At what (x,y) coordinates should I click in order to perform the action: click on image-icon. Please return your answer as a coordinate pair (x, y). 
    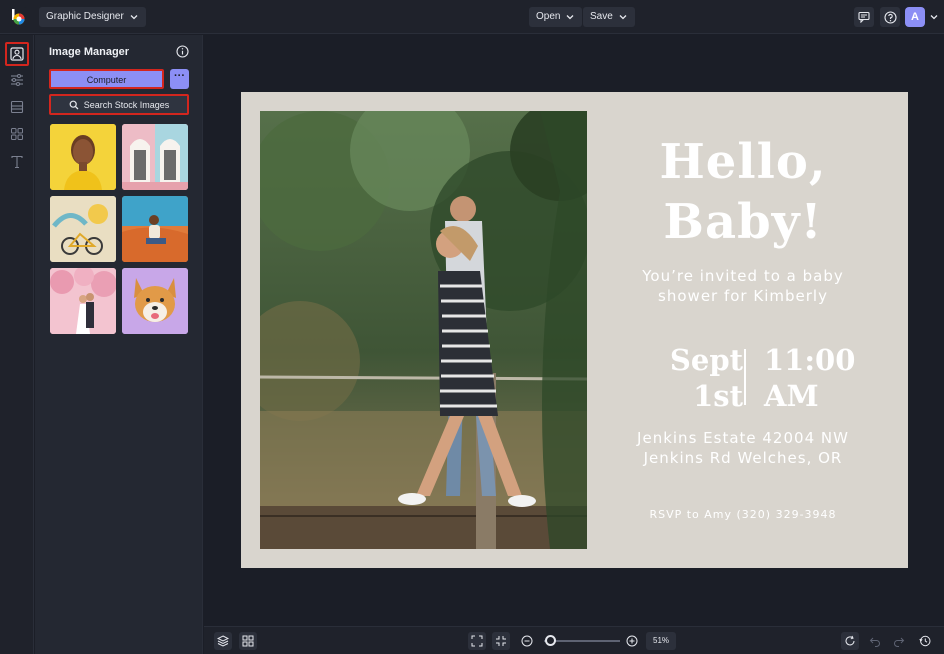
    Looking at the image, I should click on (17, 54).